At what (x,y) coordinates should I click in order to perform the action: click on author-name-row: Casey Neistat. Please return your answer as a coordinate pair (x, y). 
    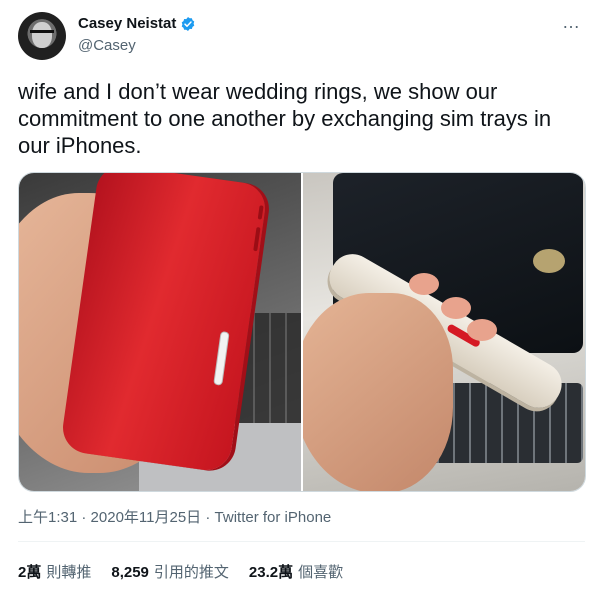
    Looking at the image, I should click on (137, 23).